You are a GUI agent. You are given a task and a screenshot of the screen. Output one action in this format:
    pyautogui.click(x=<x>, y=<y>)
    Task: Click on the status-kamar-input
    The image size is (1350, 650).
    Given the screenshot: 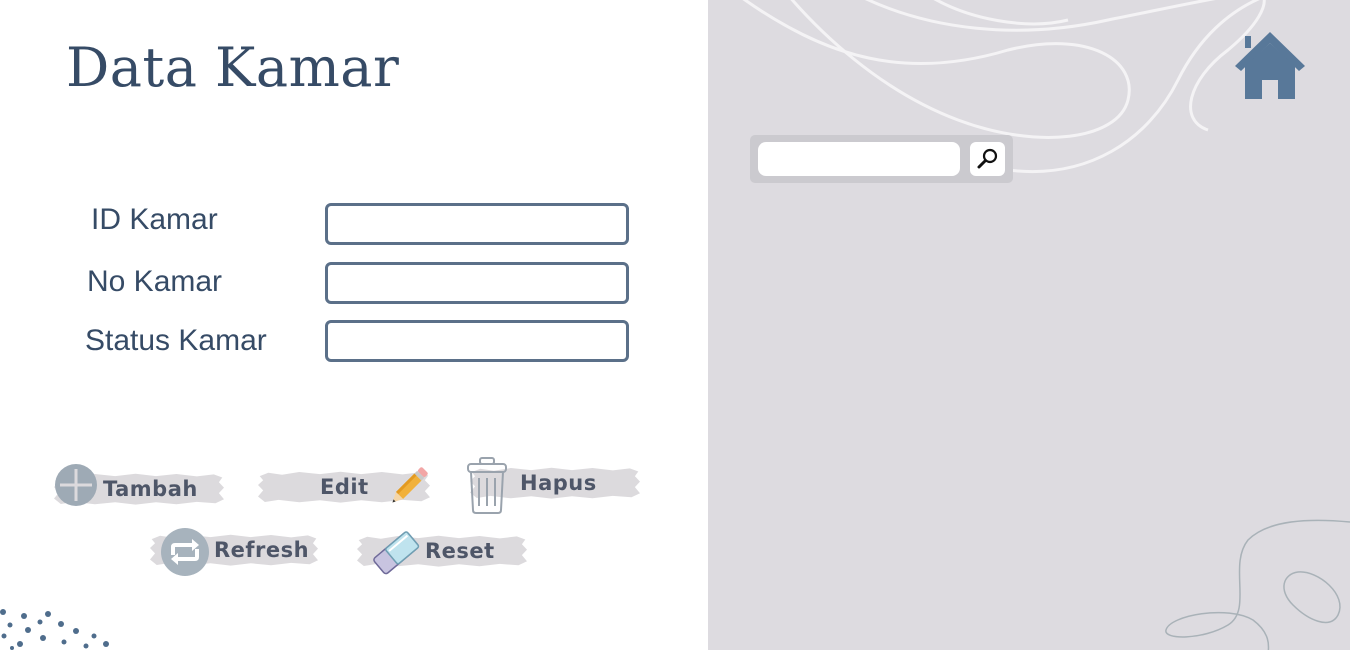 What is the action you would take?
    pyautogui.click(x=477, y=341)
    